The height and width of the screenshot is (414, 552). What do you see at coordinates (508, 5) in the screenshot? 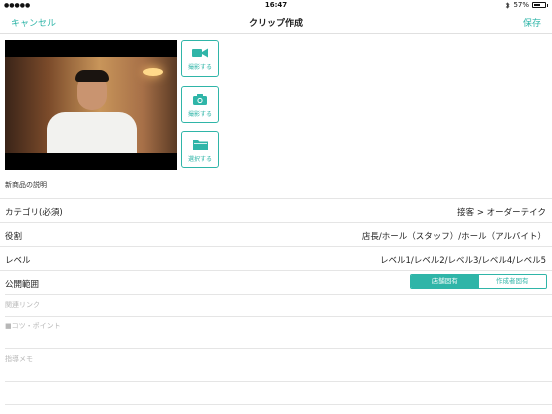
I see `bluetooth-icon` at bounding box center [508, 5].